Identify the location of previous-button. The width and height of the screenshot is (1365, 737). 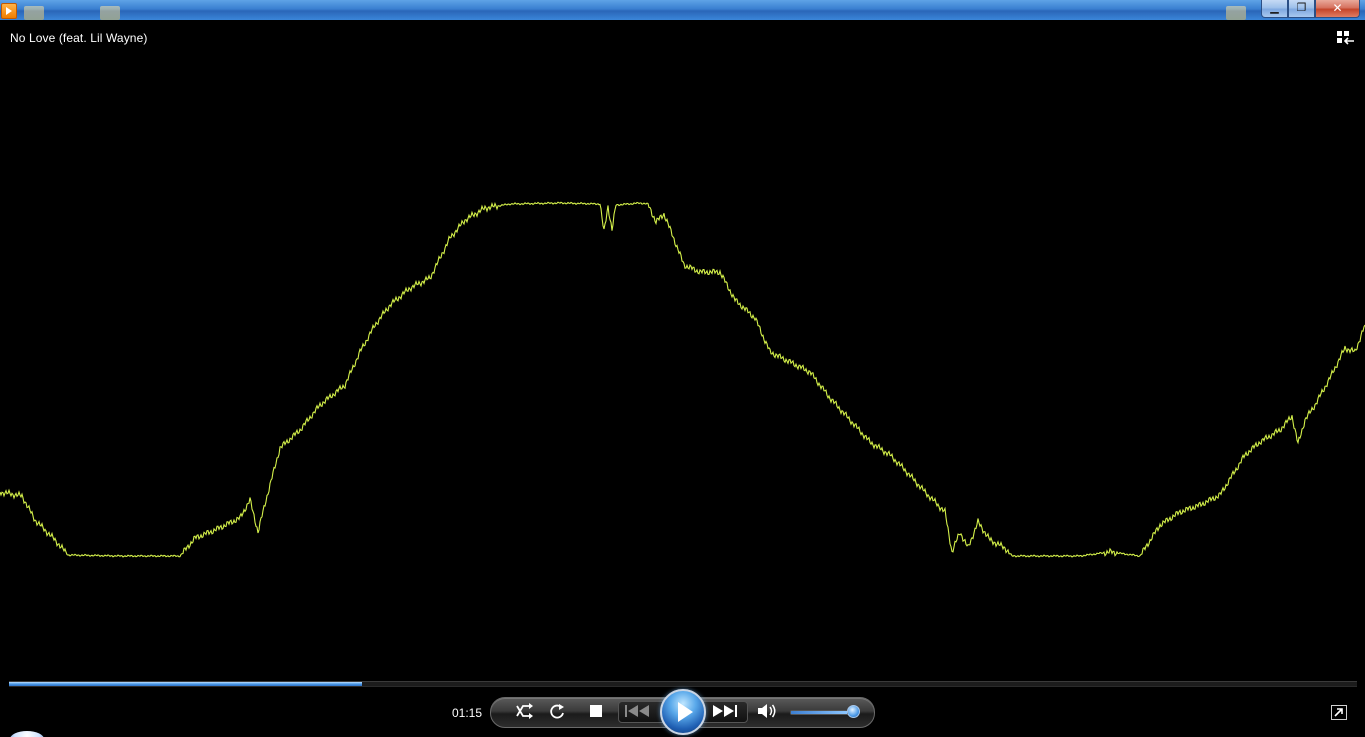
(638, 711).